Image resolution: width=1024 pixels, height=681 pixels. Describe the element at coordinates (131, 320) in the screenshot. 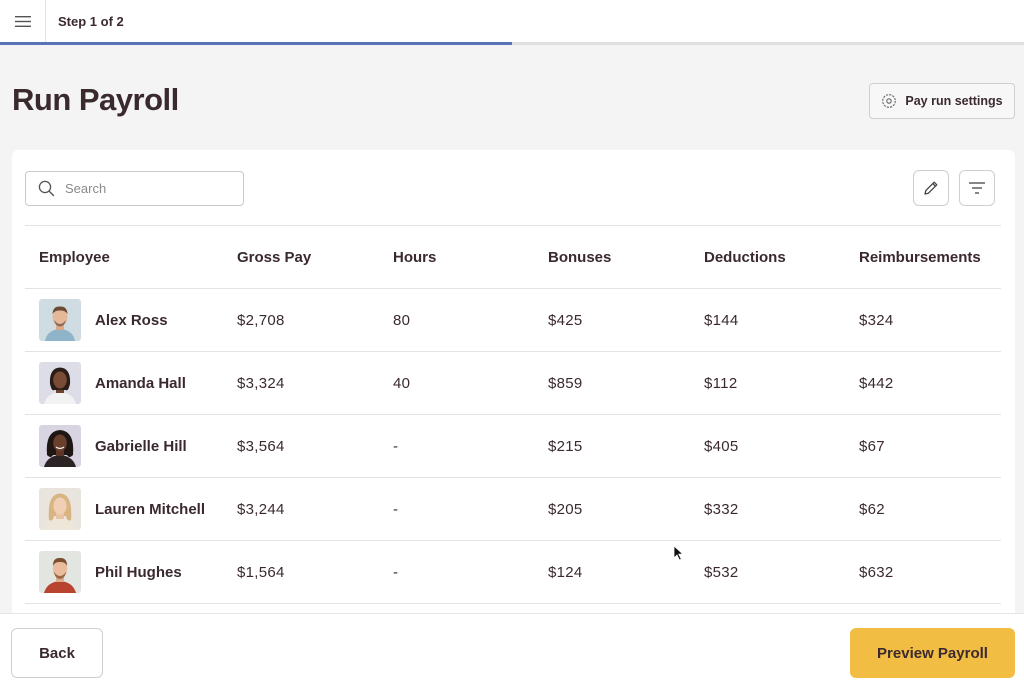

I see `employee-name: Alex Ross` at that location.